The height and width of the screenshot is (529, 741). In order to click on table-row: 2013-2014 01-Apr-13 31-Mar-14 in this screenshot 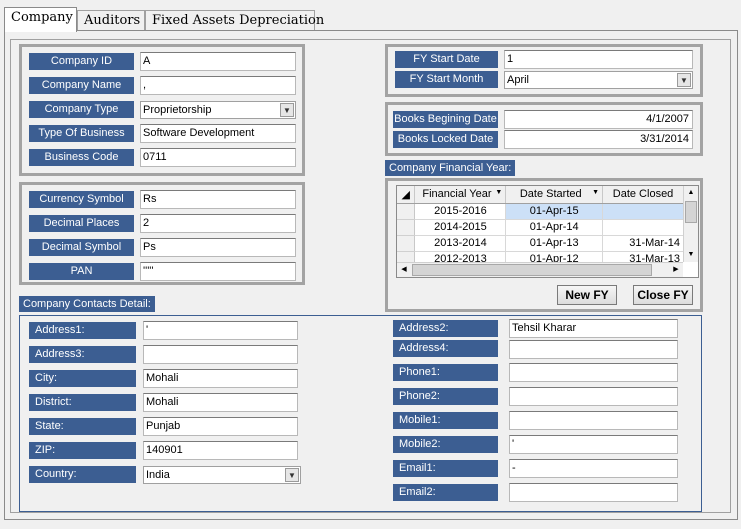, I will do `click(540, 243)`.